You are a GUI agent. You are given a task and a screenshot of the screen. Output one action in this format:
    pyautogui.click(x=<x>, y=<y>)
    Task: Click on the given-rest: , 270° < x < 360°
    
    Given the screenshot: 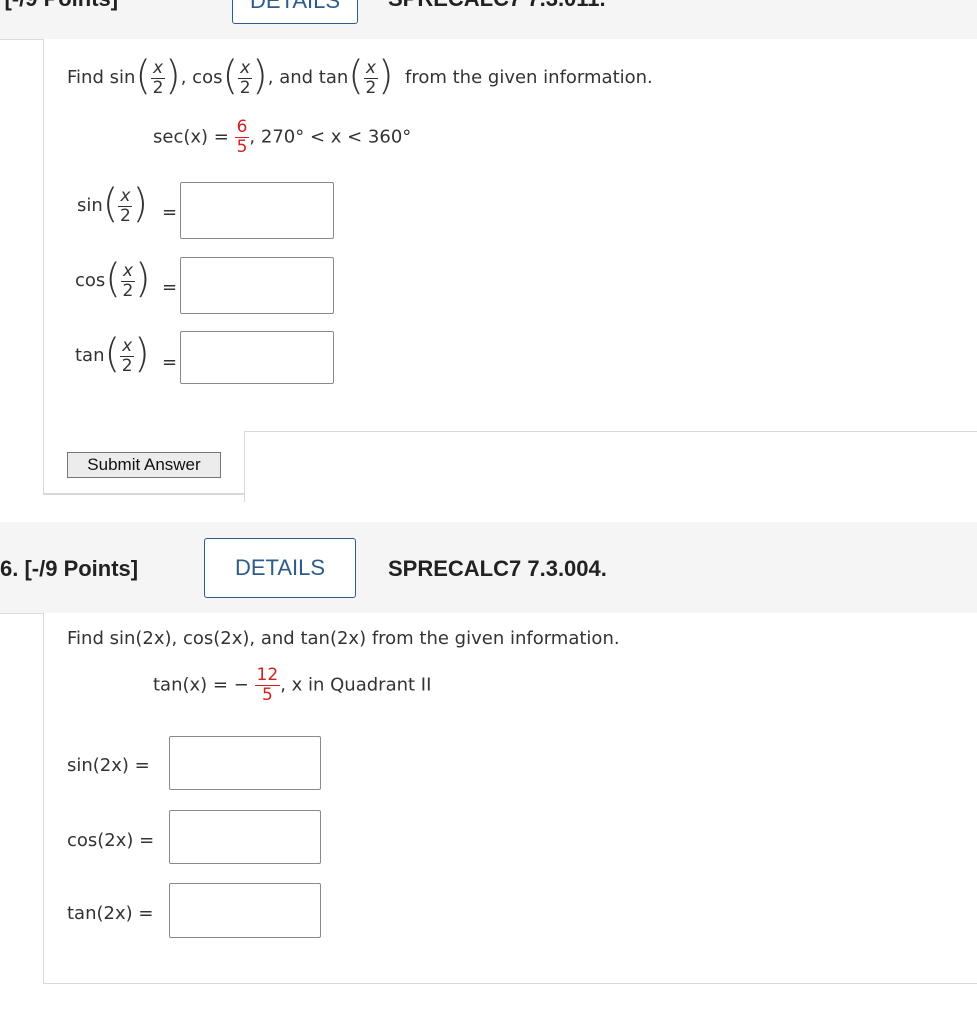 What is the action you would take?
    pyautogui.click(x=330, y=137)
    